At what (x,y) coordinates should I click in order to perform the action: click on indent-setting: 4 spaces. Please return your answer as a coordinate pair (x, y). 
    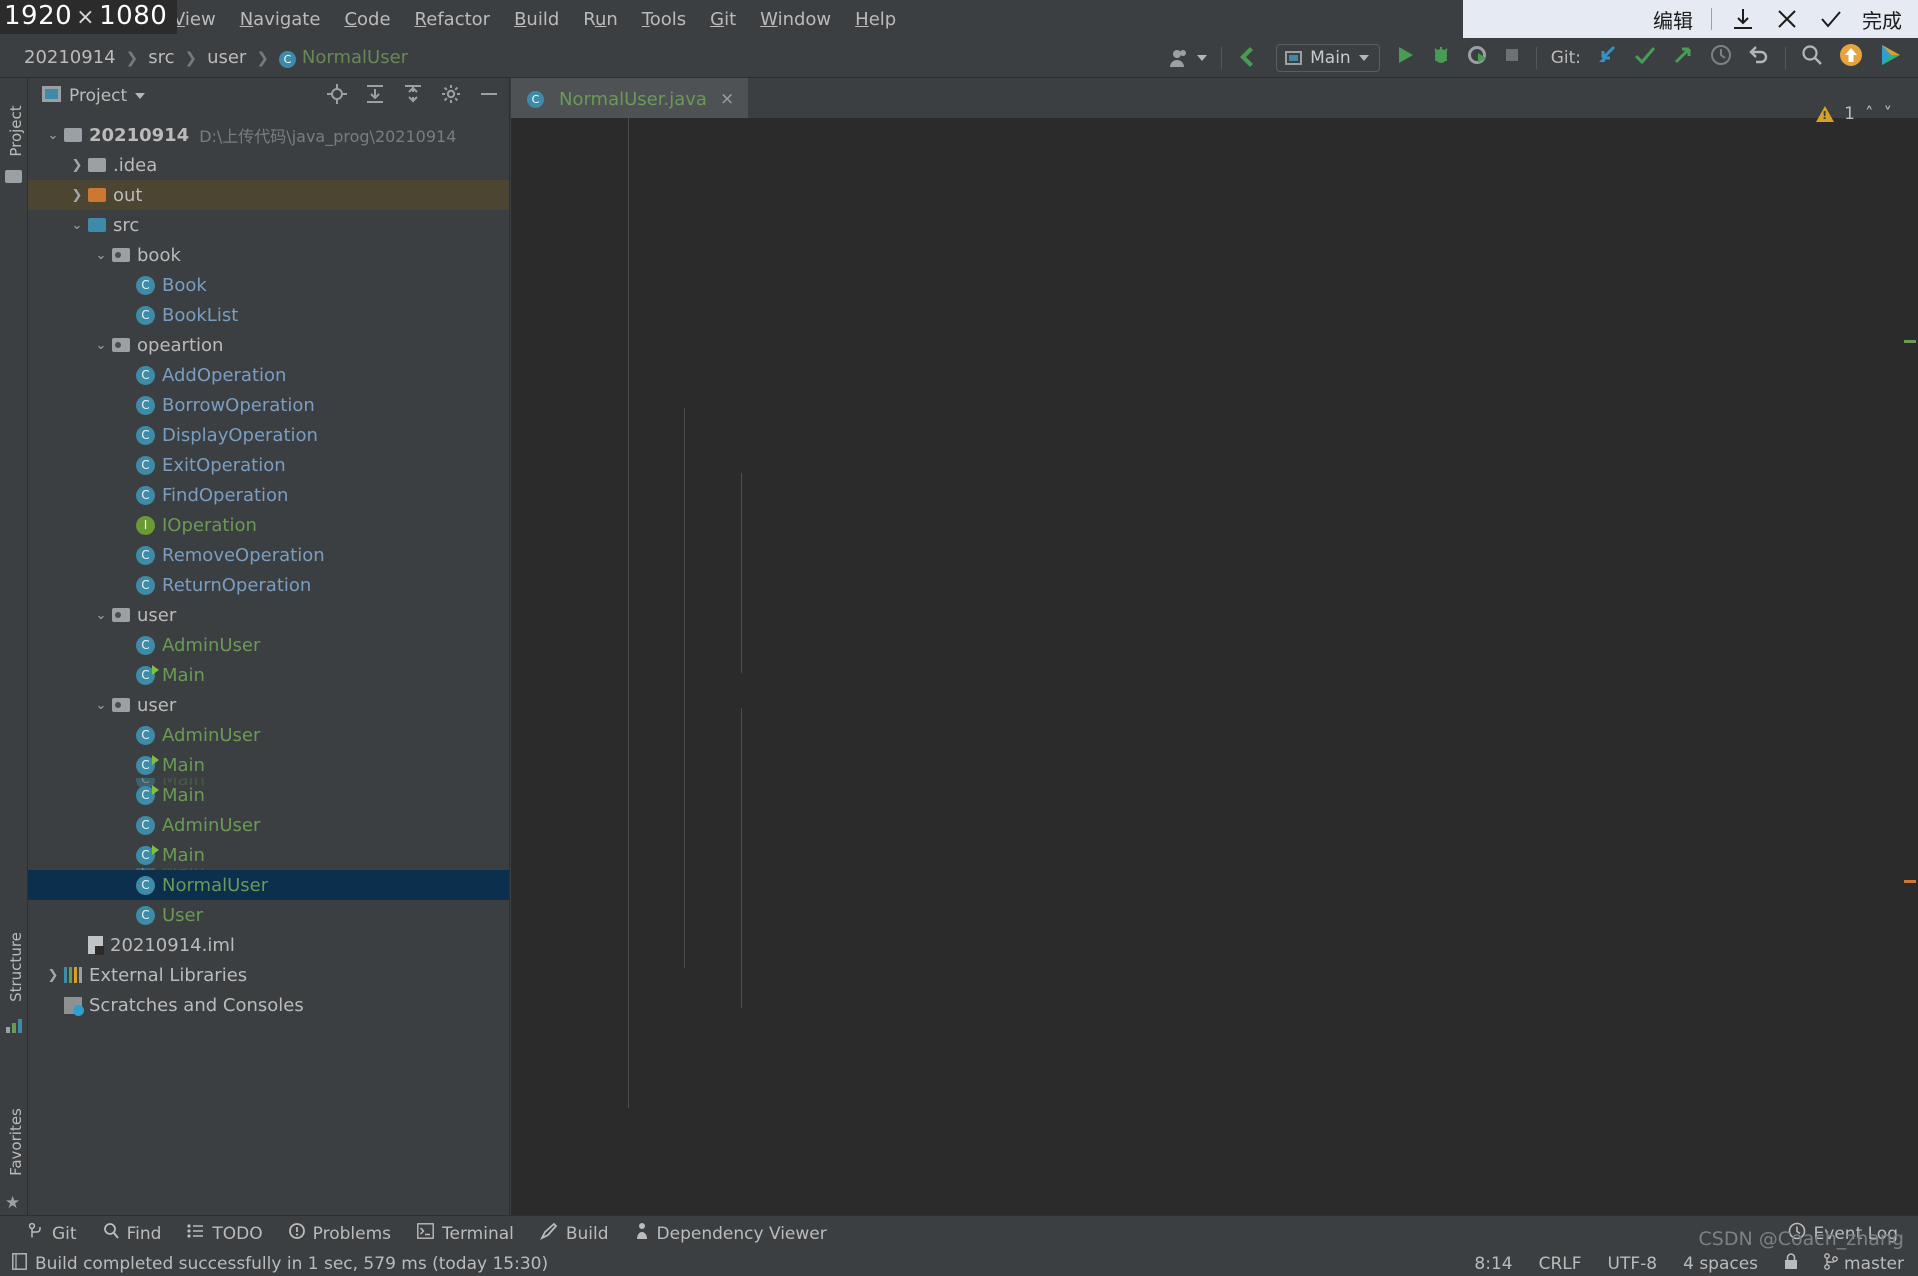
    Looking at the image, I should click on (1720, 1264).